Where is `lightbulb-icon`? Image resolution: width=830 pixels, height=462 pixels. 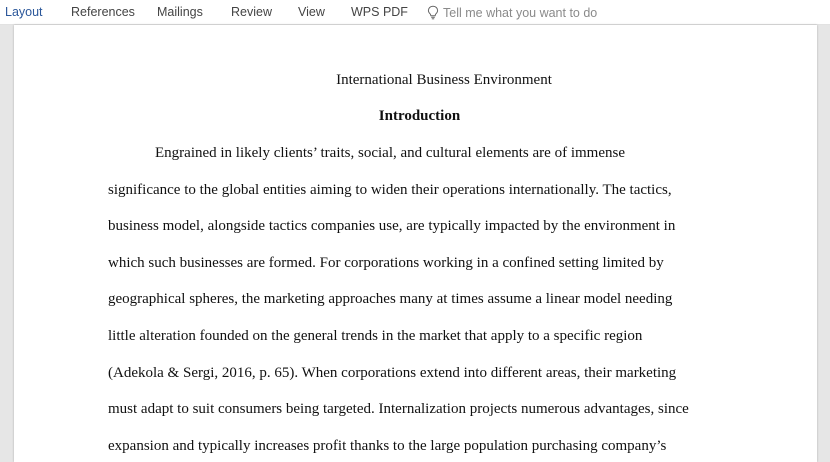
lightbulb-icon is located at coordinates (433, 12).